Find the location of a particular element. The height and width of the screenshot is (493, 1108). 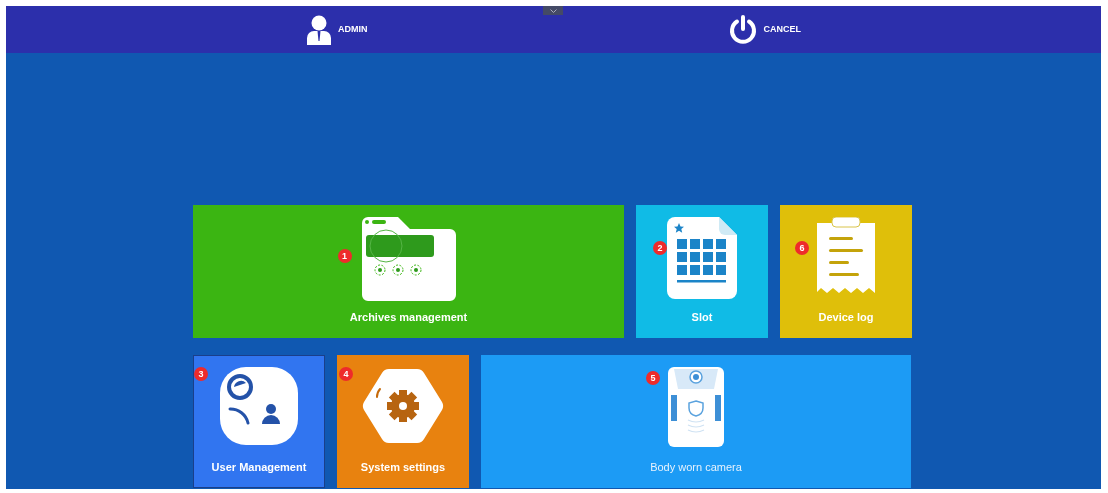

collapse-handle is located at coordinates (553, 10).